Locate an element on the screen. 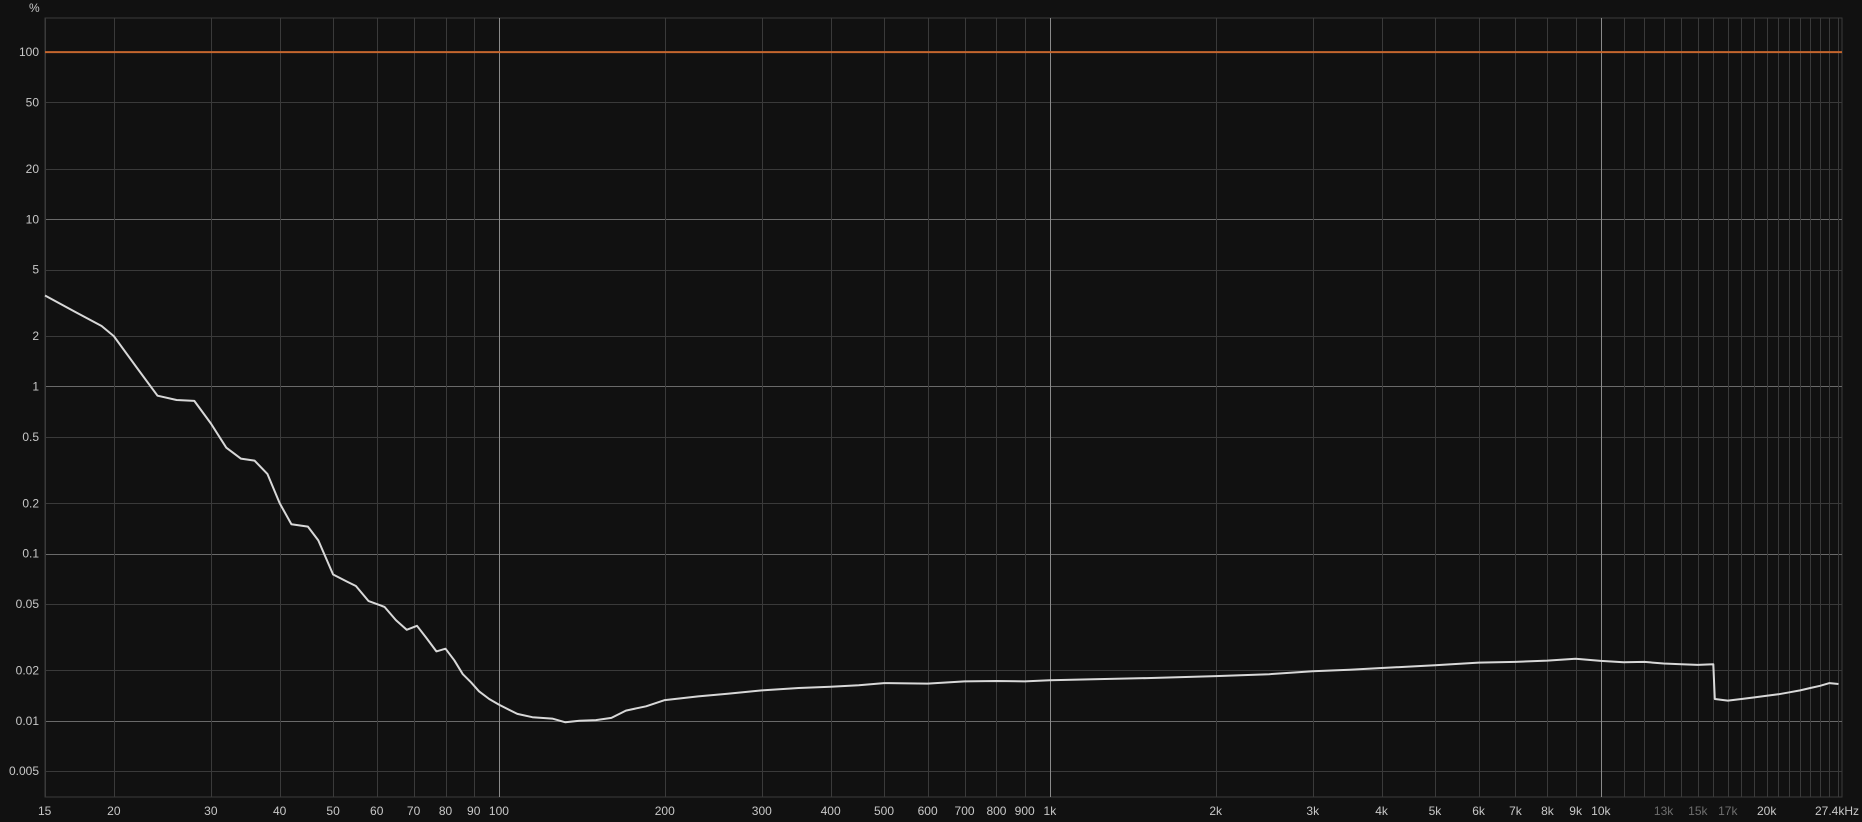  x-tick-label: 40 is located at coordinates (280, 811).